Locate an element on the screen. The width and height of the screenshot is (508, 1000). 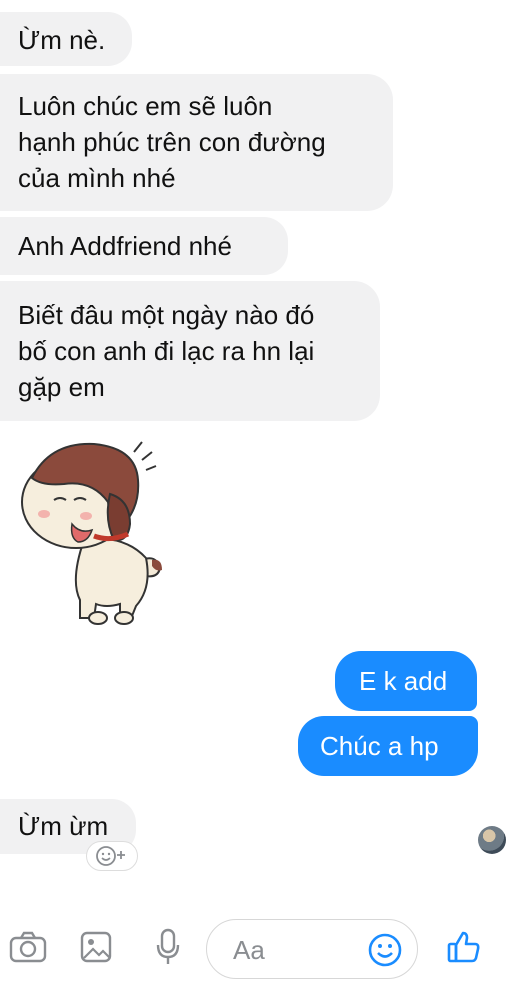
incoming-message: Ừm nè. is located at coordinates (66, 39).